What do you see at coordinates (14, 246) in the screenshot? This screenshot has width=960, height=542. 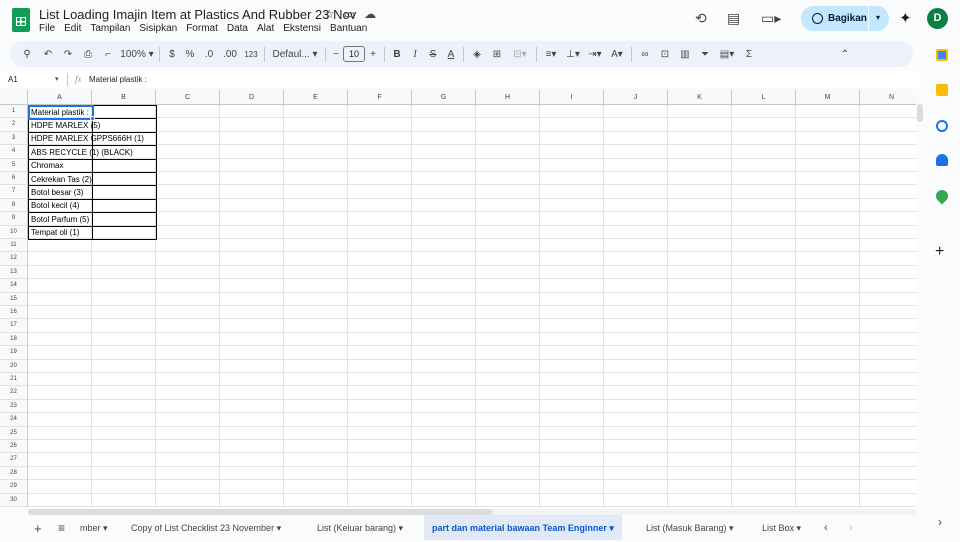 I see `row-header-11: 11` at bounding box center [14, 246].